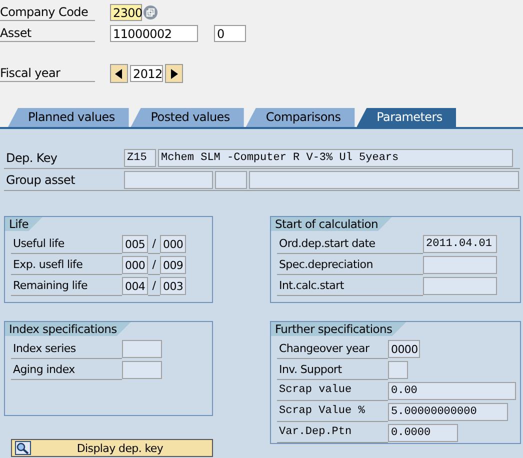 The height and width of the screenshot is (458, 523). What do you see at coordinates (423, 433) in the screenshot?
I see `value-field: 0.0000` at bounding box center [423, 433].